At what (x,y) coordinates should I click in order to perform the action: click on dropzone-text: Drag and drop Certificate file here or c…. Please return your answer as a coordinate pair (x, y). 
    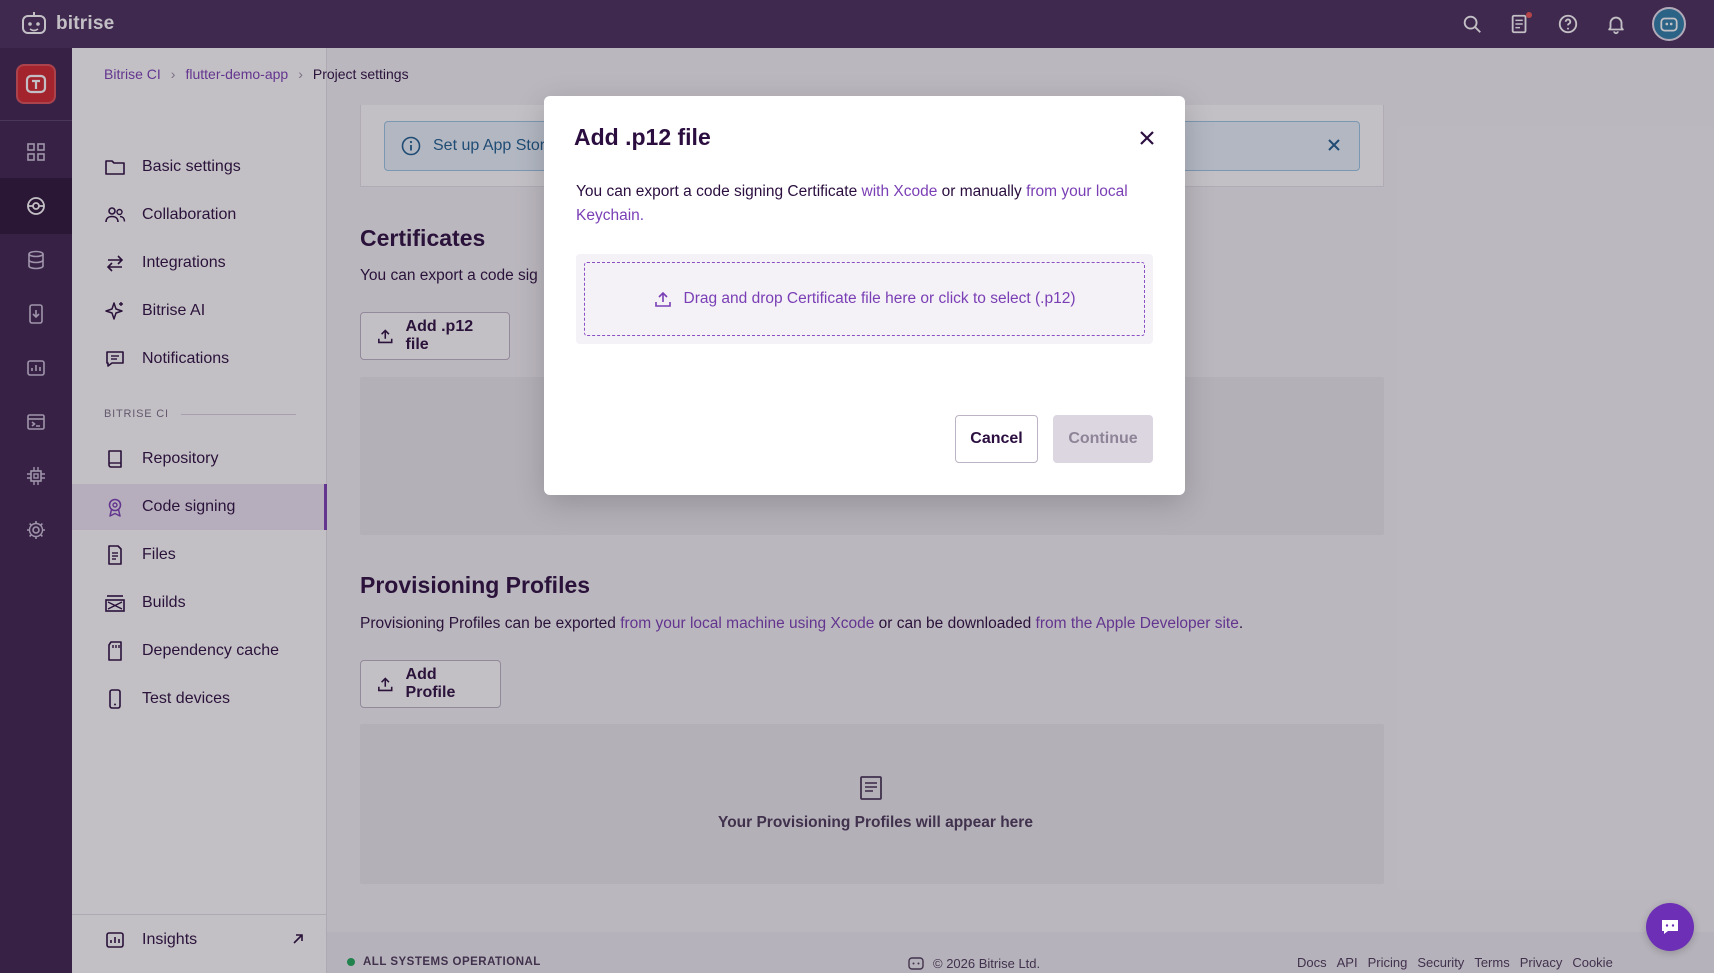
    Looking at the image, I should click on (879, 298).